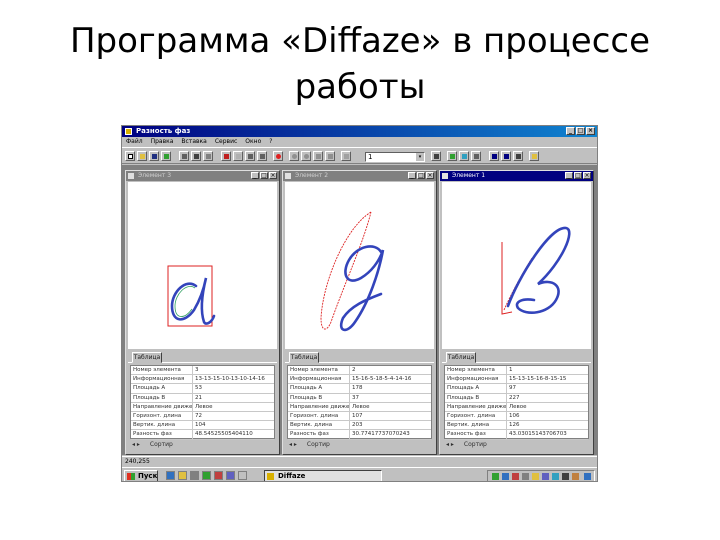  I want to click on tile-button, so click(494, 156).